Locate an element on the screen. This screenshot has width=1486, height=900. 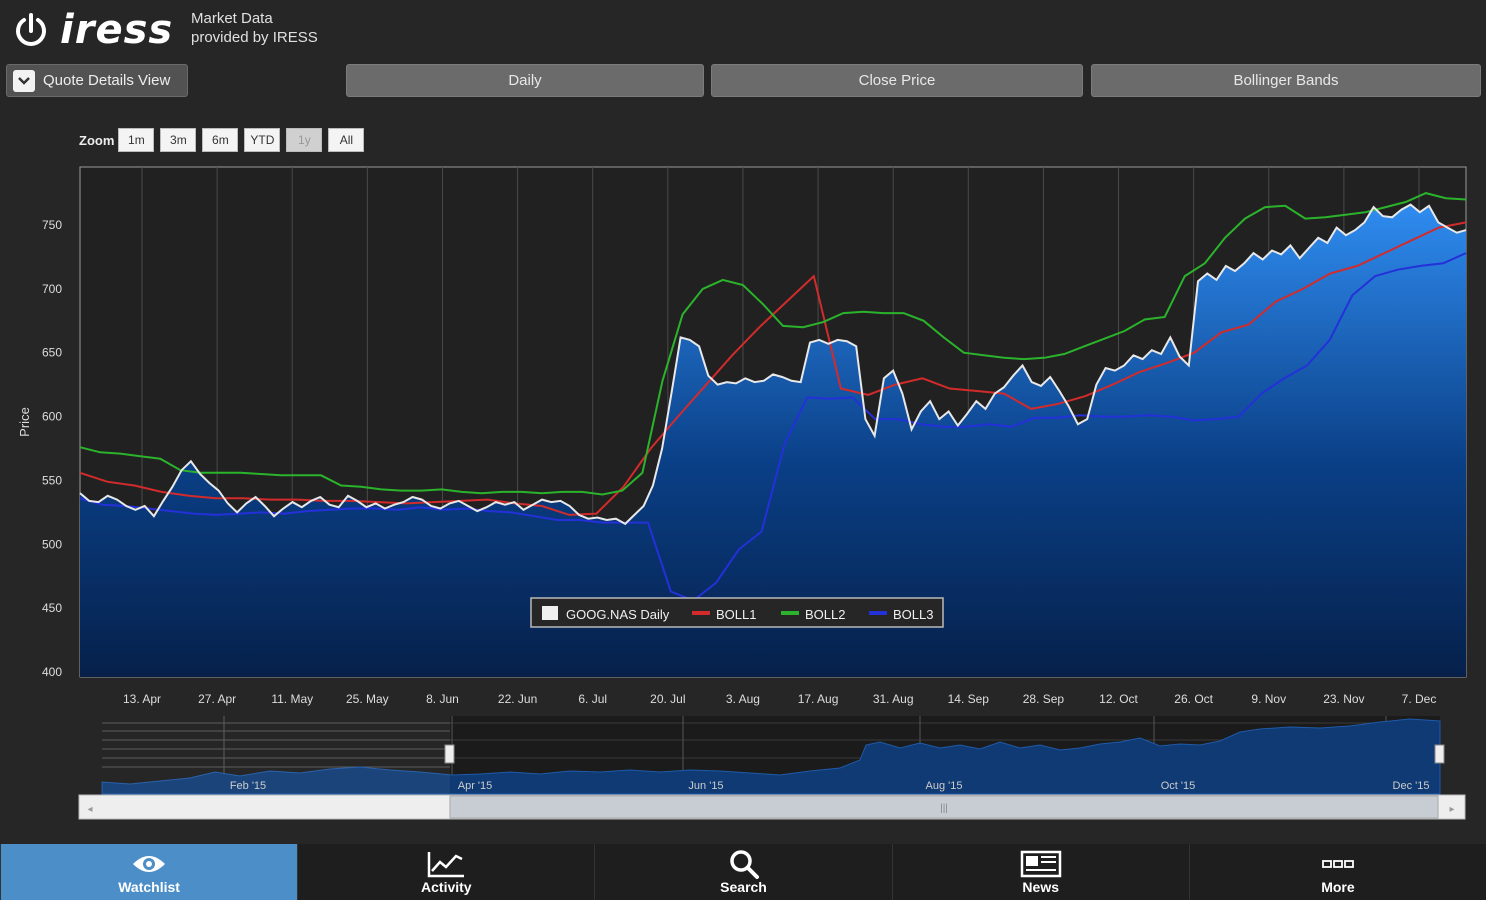
navigator-label-feb15: Feb '15 is located at coordinates (248, 786).